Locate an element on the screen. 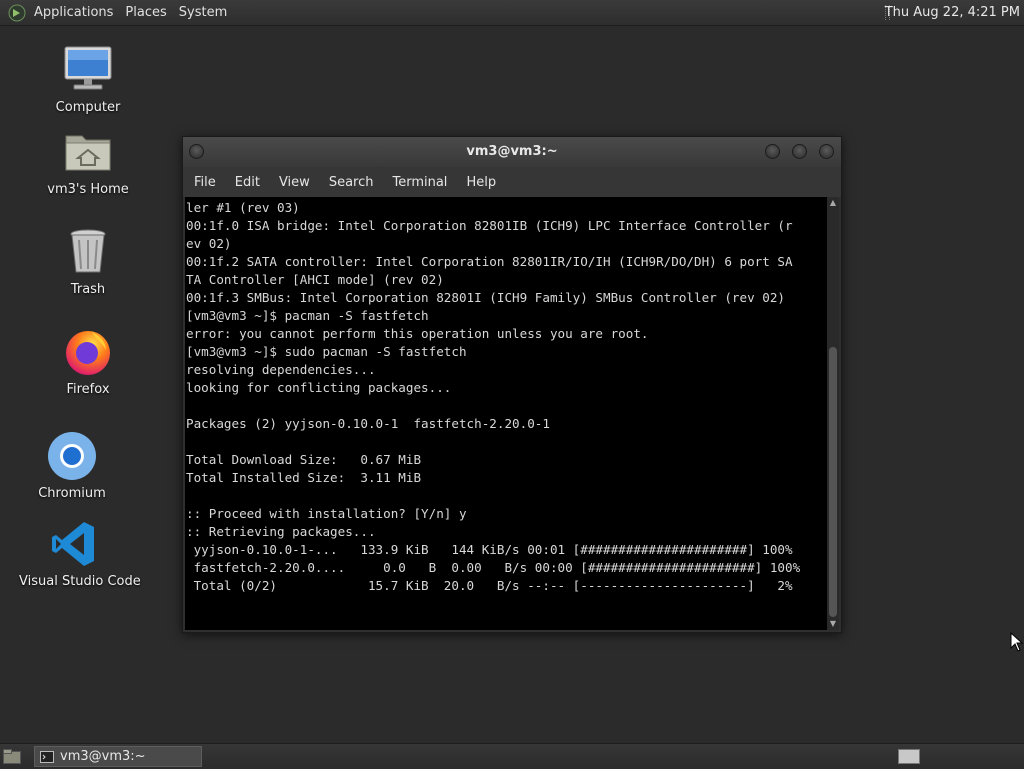  terminal-line: [vm3@vm3 ~]$ sudo pacman -S fastfetch is located at coordinates (326, 351).